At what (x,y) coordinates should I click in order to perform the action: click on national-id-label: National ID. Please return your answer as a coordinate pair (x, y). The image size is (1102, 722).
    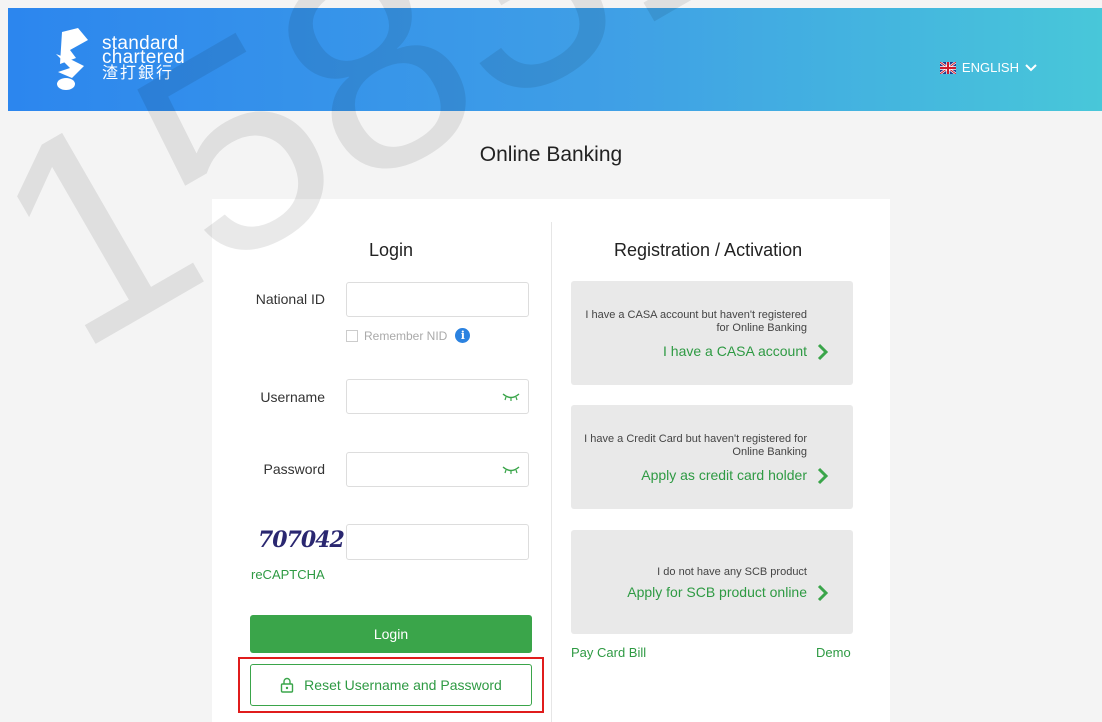
    Looking at the image, I should click on (290, 299).